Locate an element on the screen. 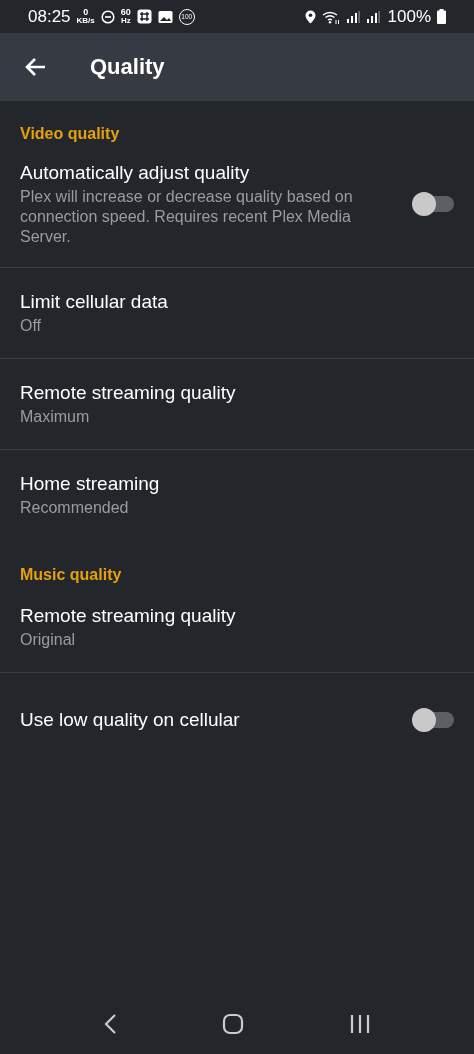  setting-title: Use low quality on cellular is located at coordinates (130, 720).